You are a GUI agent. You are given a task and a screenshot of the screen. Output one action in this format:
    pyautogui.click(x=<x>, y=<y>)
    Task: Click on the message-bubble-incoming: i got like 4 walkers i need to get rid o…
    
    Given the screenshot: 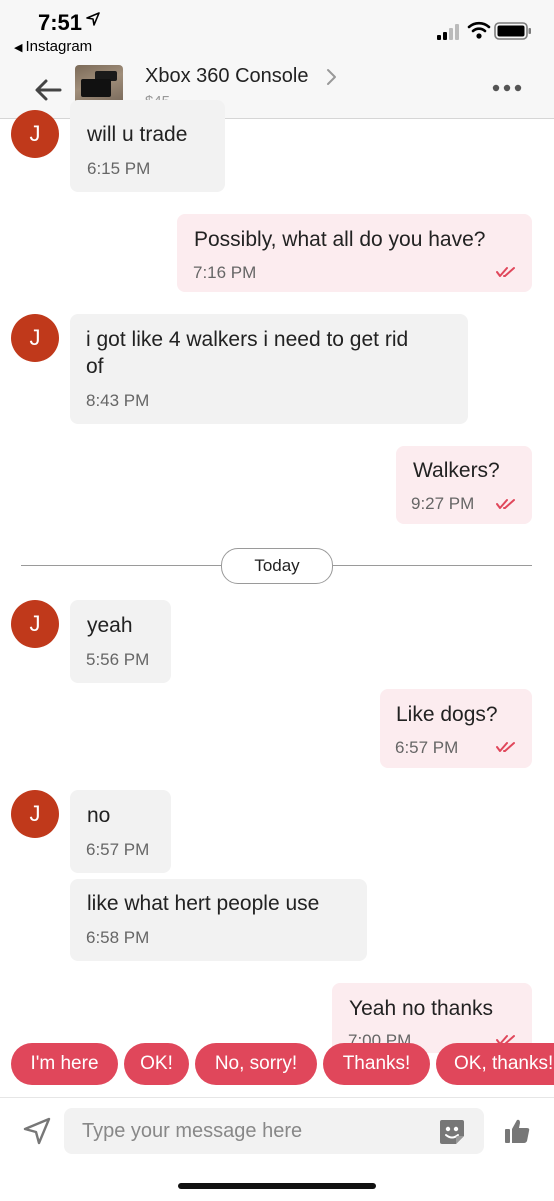 What is the action you would take?
    pyautogui.click(x=269, y=369)
    